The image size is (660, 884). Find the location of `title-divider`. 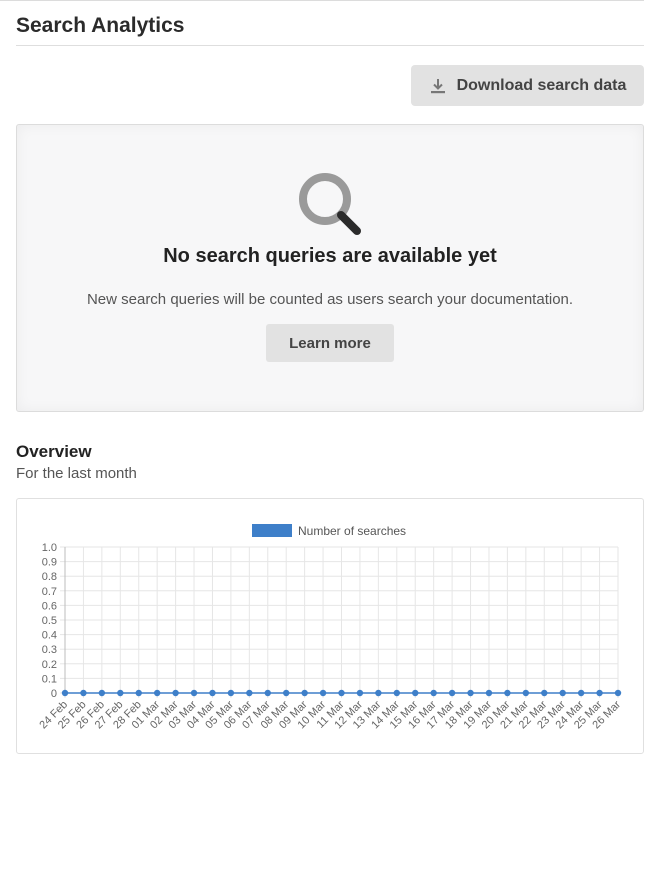

title-divider is located at coordinates (330, 45).